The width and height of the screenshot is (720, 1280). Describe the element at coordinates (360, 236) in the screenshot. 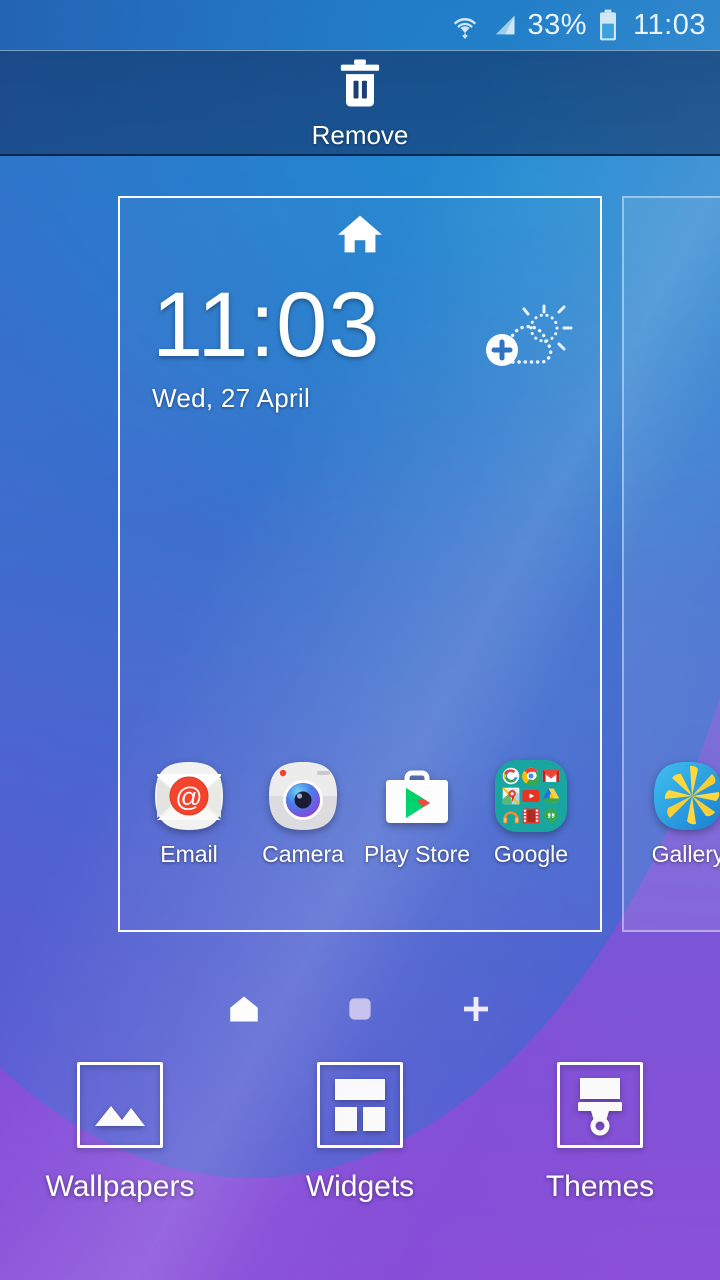

I see `home-icon` at that location.